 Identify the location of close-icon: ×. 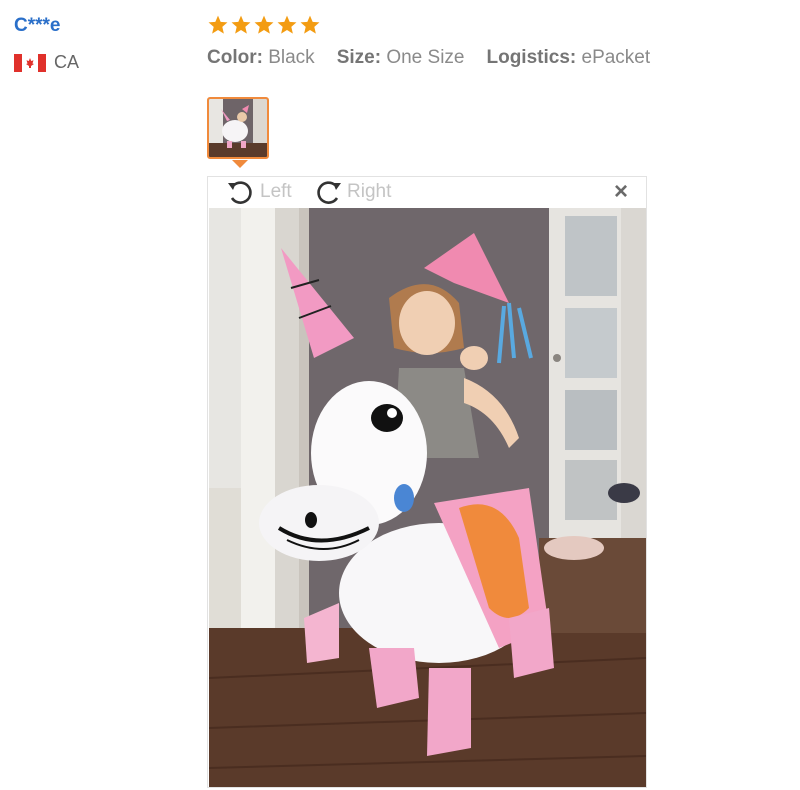
(621, 192).